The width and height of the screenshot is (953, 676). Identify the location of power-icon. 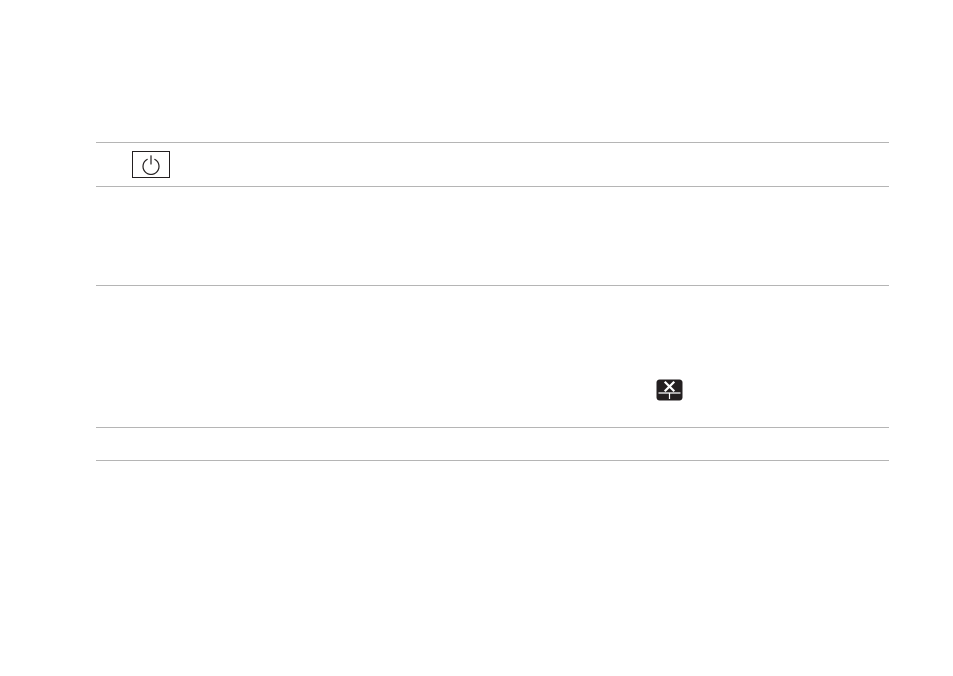
(151, 164).